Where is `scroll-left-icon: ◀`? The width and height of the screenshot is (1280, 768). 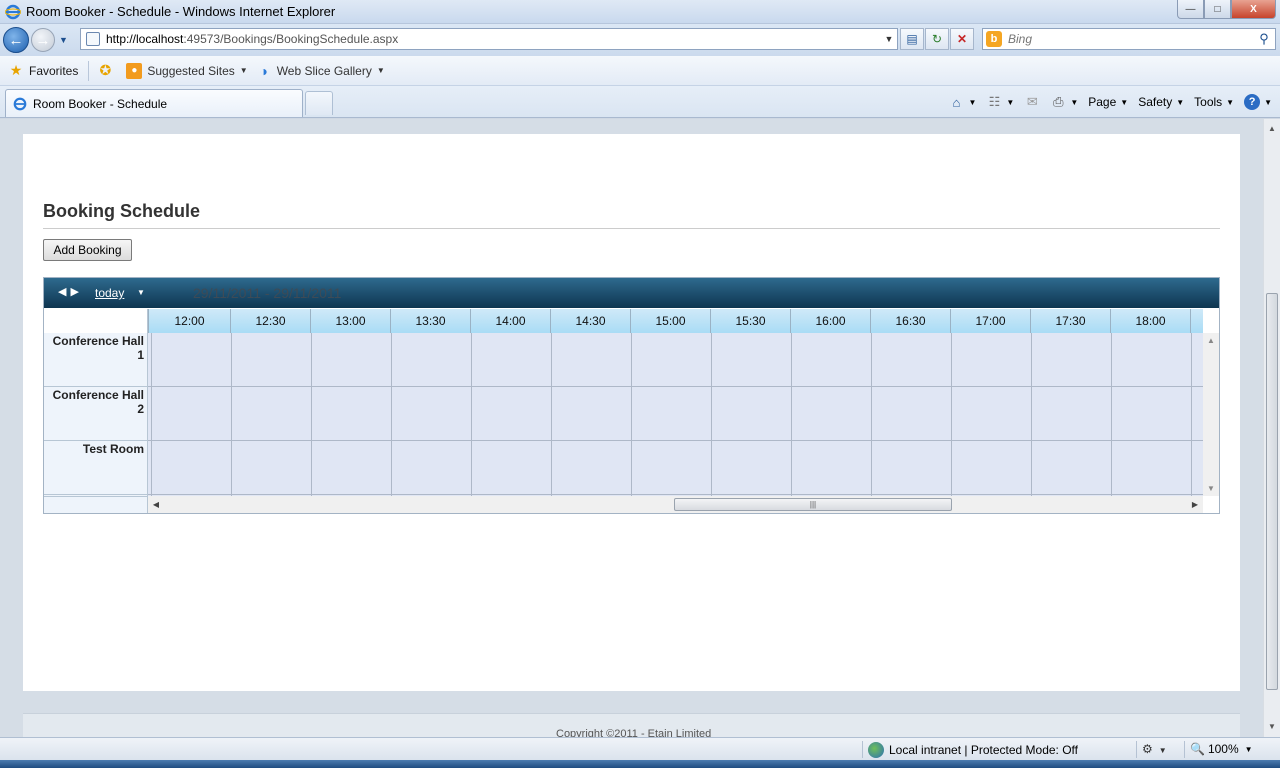 scroll-left-icon: ◀ is located at coordinates (156, 504).